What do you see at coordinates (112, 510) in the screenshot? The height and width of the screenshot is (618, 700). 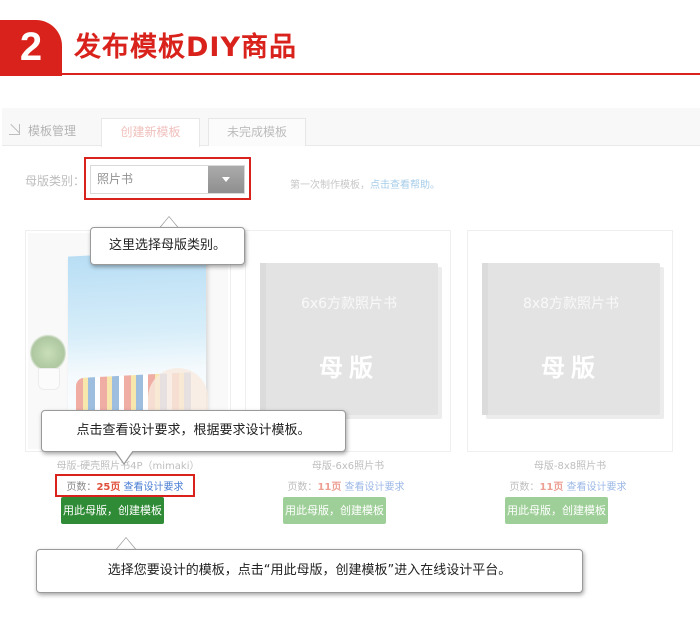 I see `create-template-button-1: 用此母版，创建模板` at bounding box center [112, 510].